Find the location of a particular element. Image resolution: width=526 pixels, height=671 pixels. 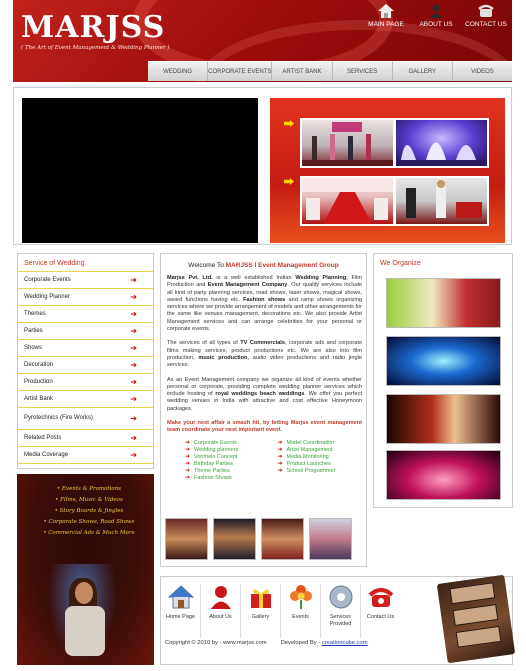

service-link: Related Posts ➔ is located at coordinates (85, 438).